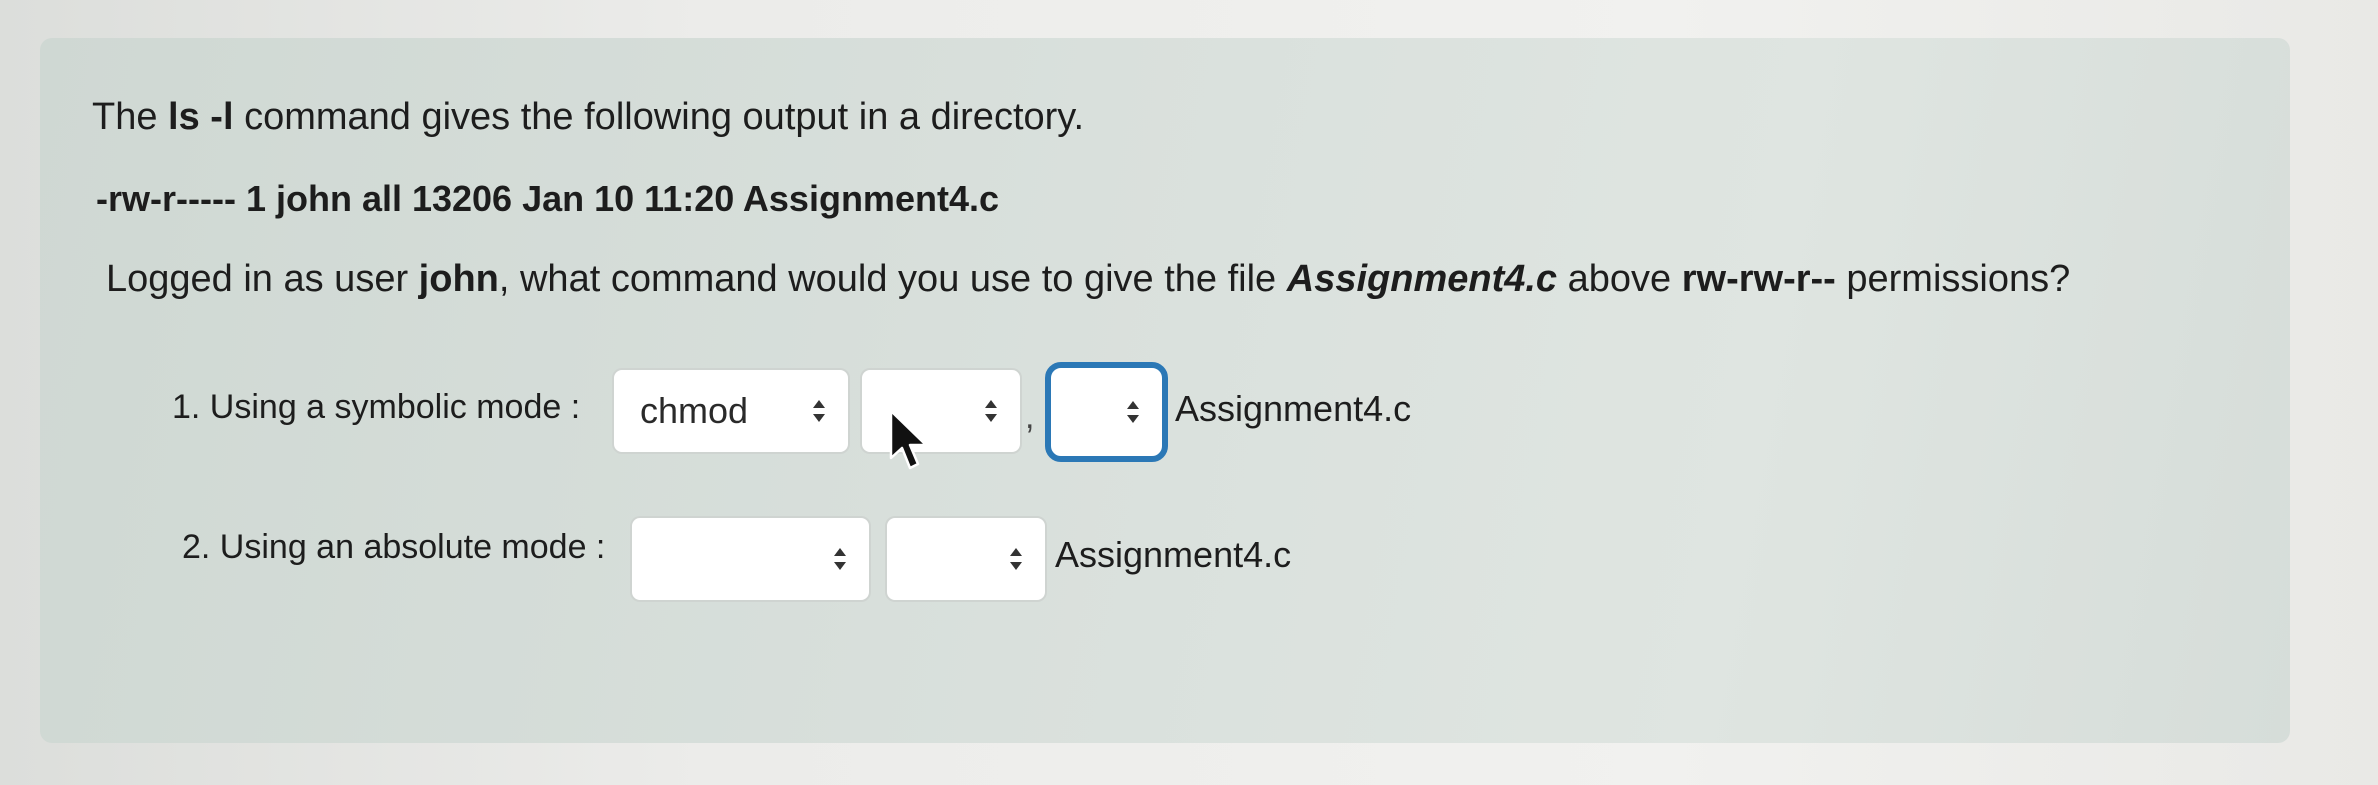  I want to click on command-name: ls -l, so click(201, 117).